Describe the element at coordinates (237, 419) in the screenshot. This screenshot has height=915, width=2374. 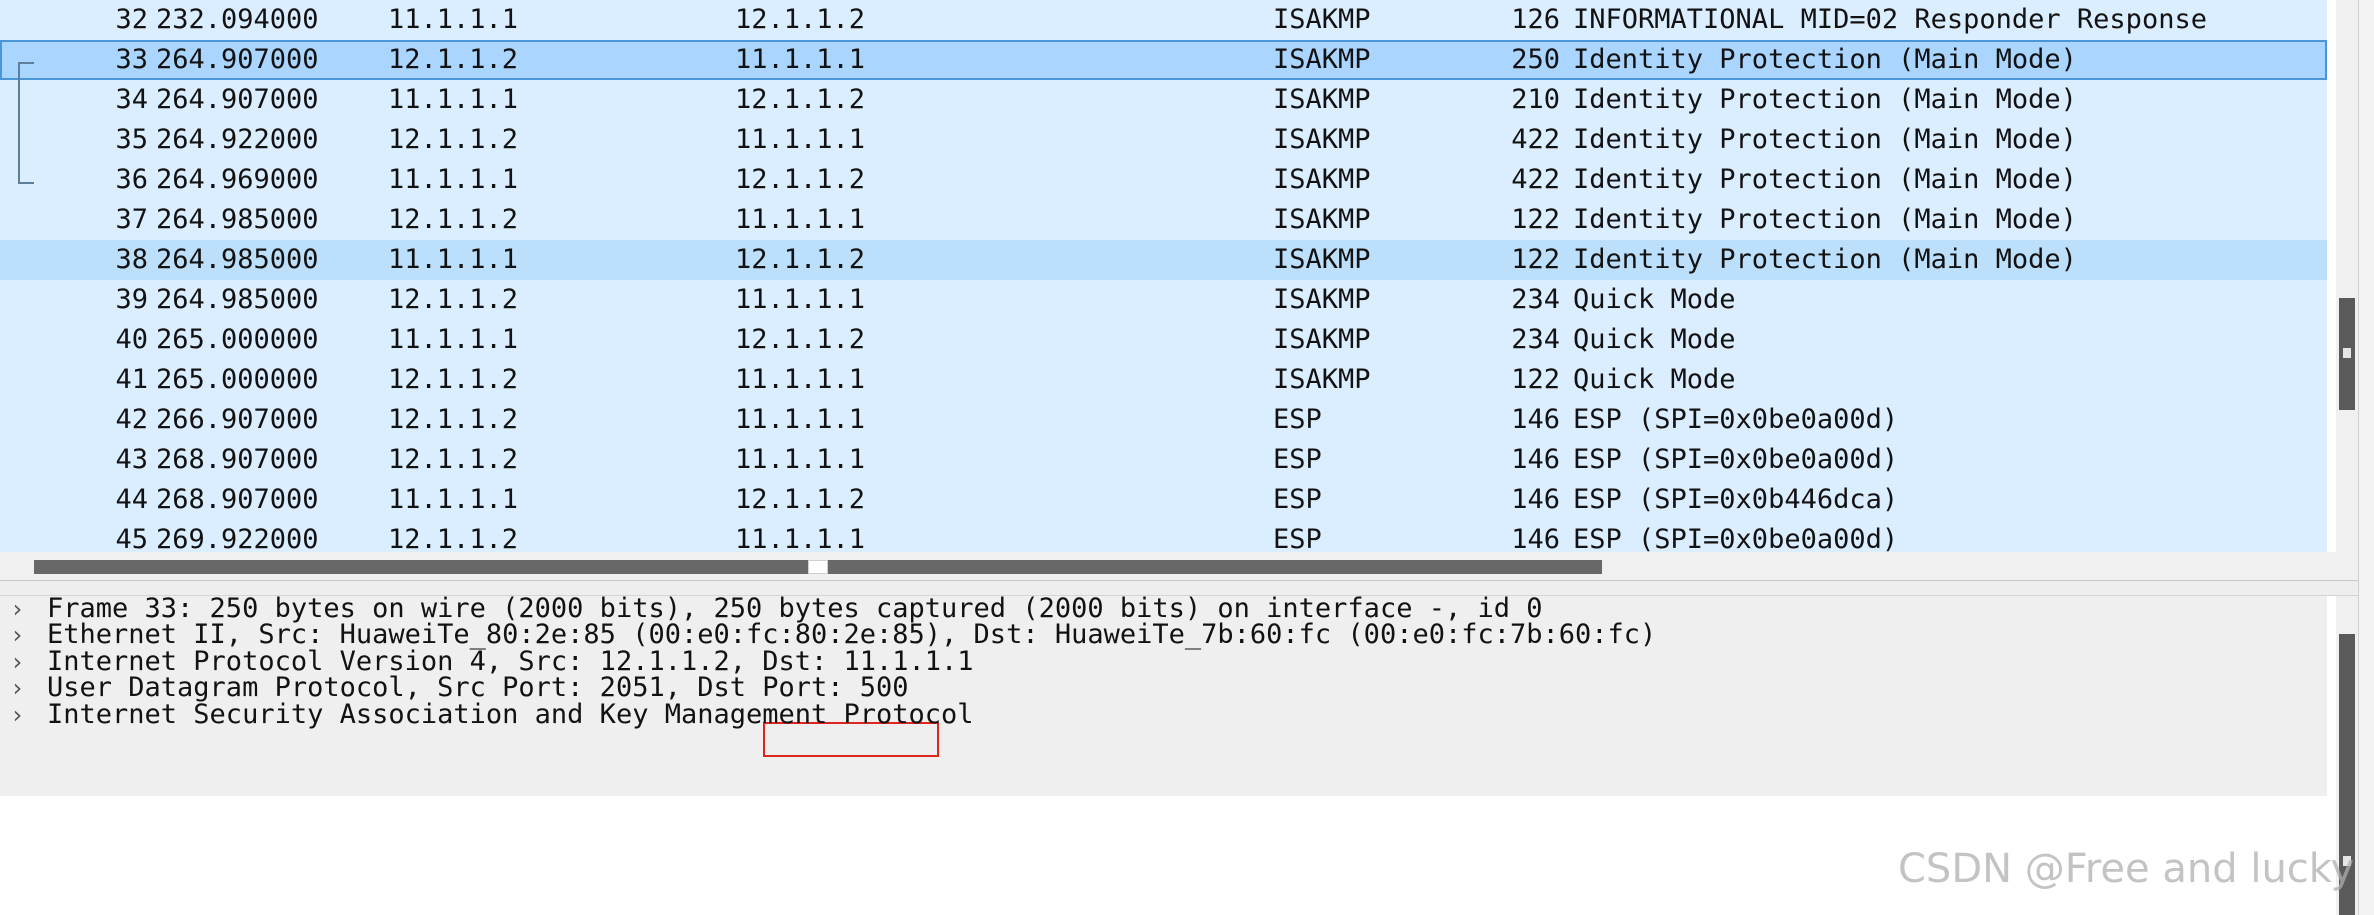
I see `packet-time: 266.907000` at that location.